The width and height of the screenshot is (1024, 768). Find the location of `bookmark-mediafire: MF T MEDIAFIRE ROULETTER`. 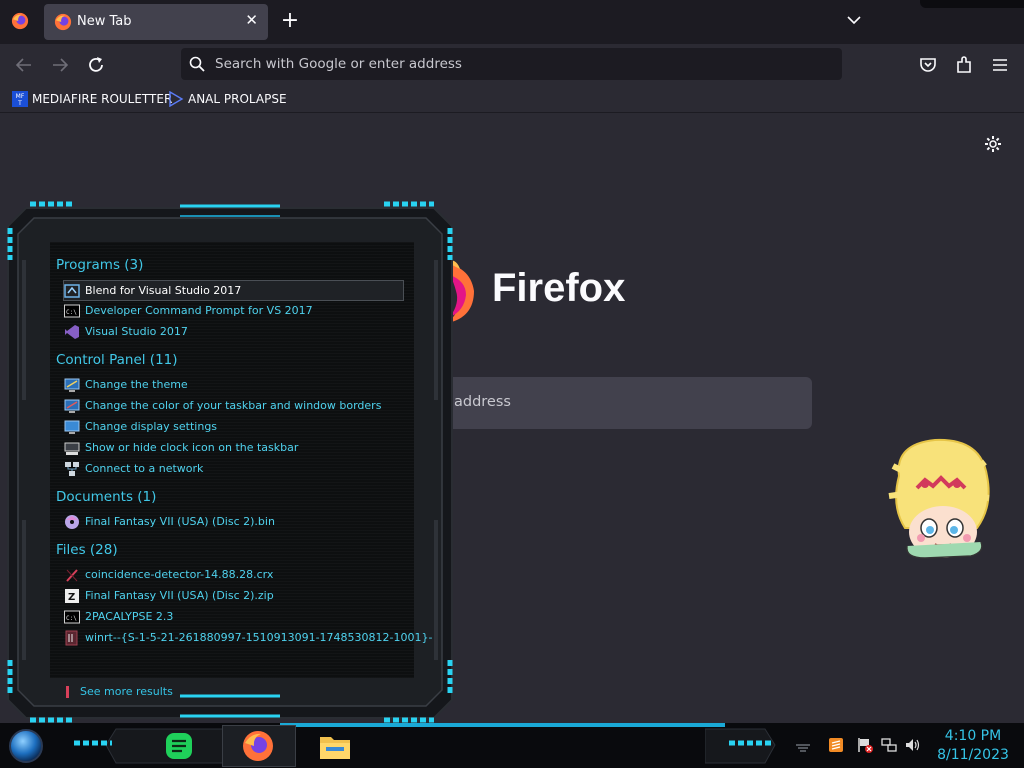

bookmark-mediafire: MF T MEDIAFIRE ROULETTER is located at coordinates (92, 99).